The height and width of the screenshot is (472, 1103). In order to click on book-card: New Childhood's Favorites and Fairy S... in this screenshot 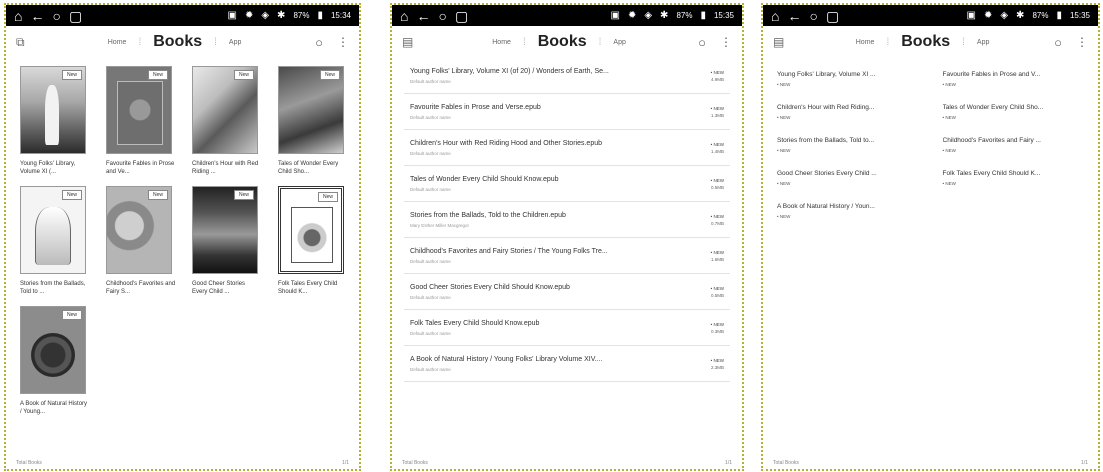, I will do `click(144, 241)`.